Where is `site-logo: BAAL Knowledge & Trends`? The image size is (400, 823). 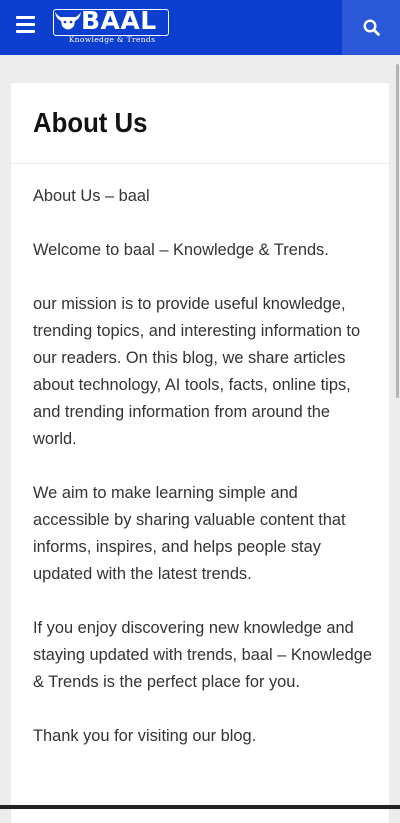 site-logo: BAAL Knowledge & Trends is located at coordinates (113, 25).